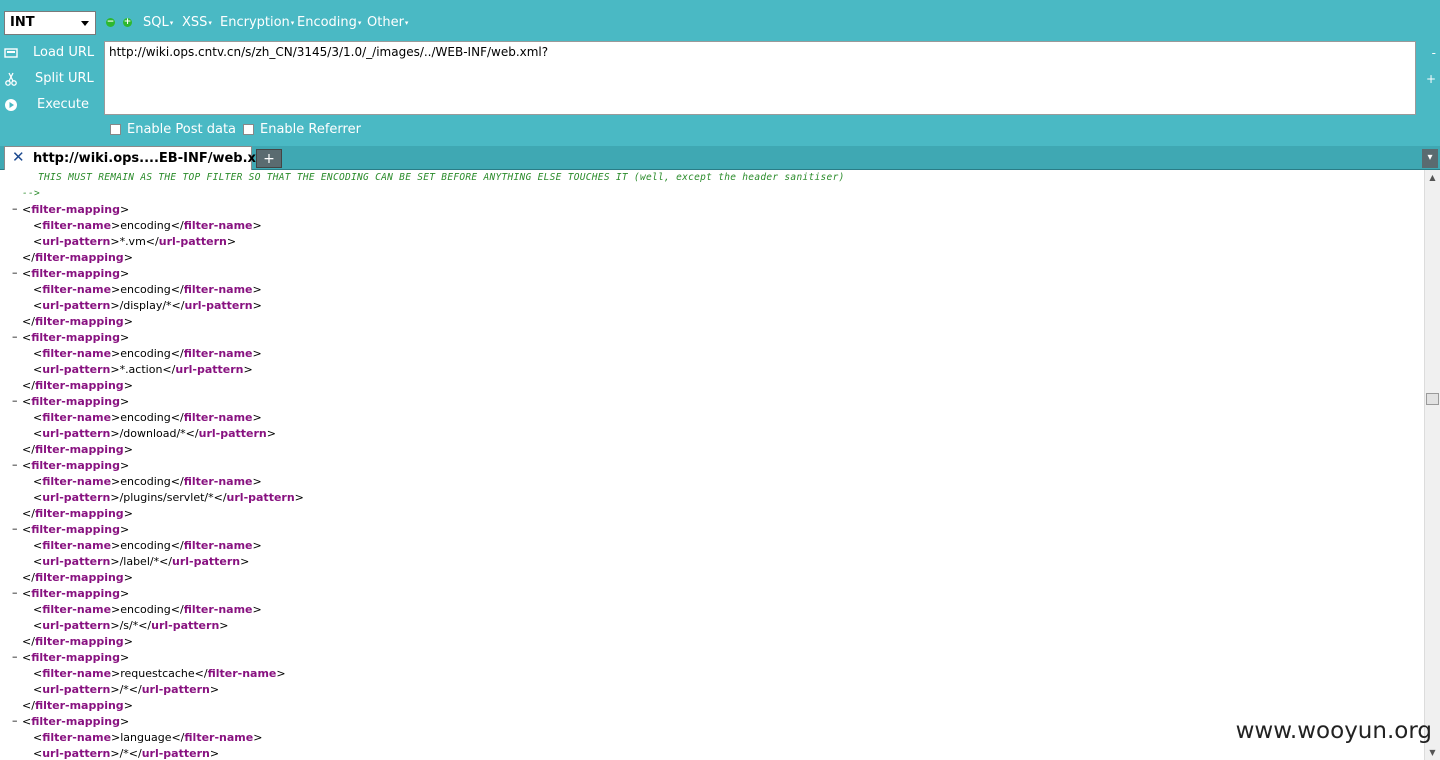 This screenshot has width=1440, height=760. What do you see at coordinates (1434, 53) in the screenshot?
I see `shrink-icon: -` at bounding box center [1434, 53].